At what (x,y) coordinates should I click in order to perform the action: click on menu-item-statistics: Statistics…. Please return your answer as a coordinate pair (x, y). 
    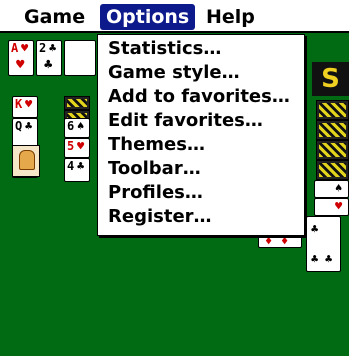
    Looking at the image, I should click on (164, 49).